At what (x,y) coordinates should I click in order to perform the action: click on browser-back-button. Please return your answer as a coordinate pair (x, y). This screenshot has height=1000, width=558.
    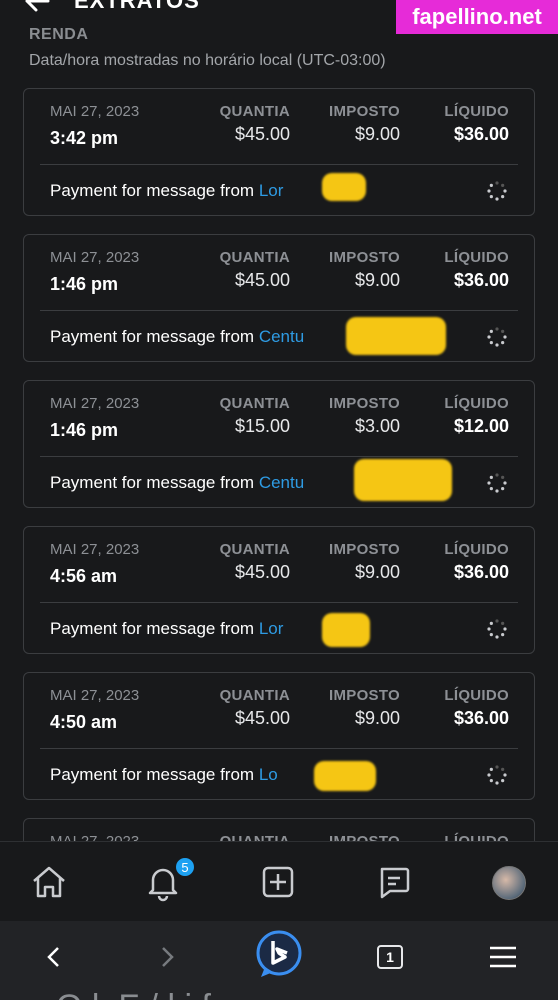
    Looking at the image, I should click on (54, 957).